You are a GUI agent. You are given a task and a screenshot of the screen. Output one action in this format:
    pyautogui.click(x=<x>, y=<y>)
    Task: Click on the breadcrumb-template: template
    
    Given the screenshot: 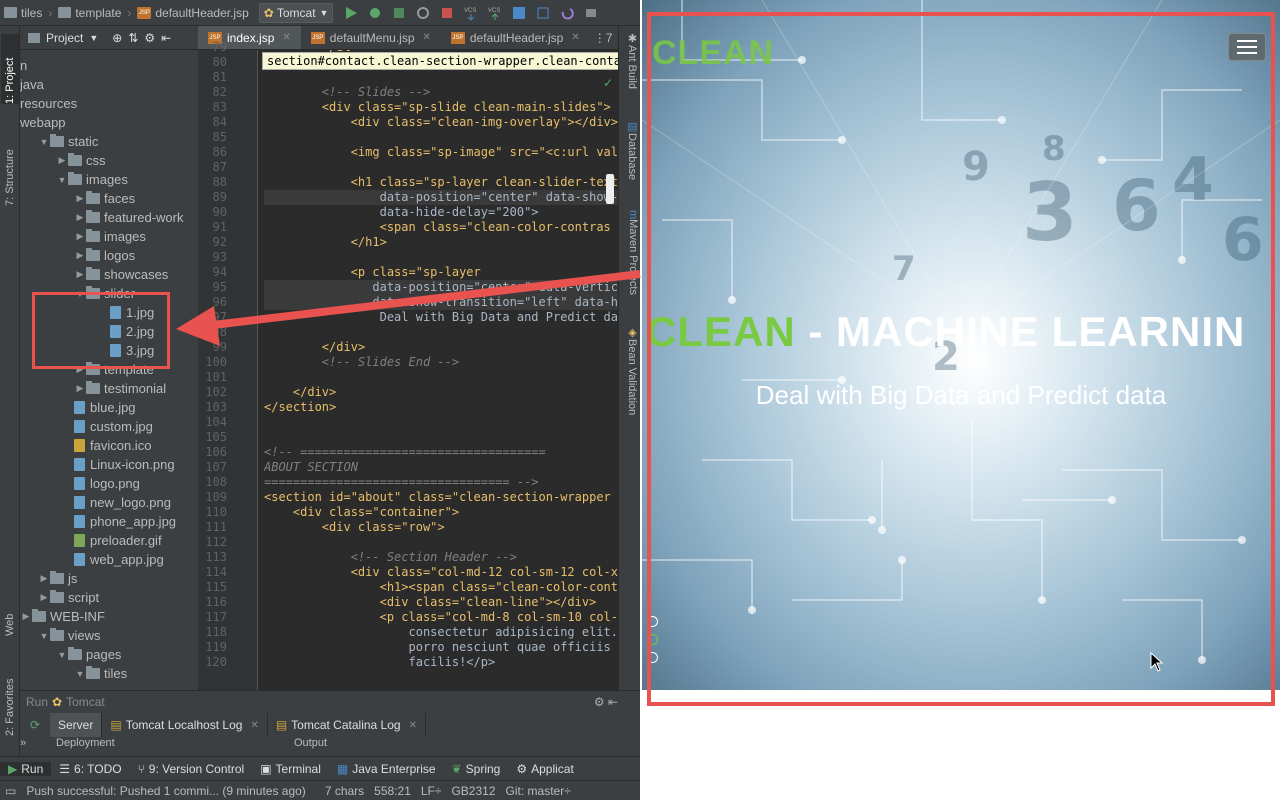 What is the action you would take?
    pyautogui.click(x=89, y=13)
    